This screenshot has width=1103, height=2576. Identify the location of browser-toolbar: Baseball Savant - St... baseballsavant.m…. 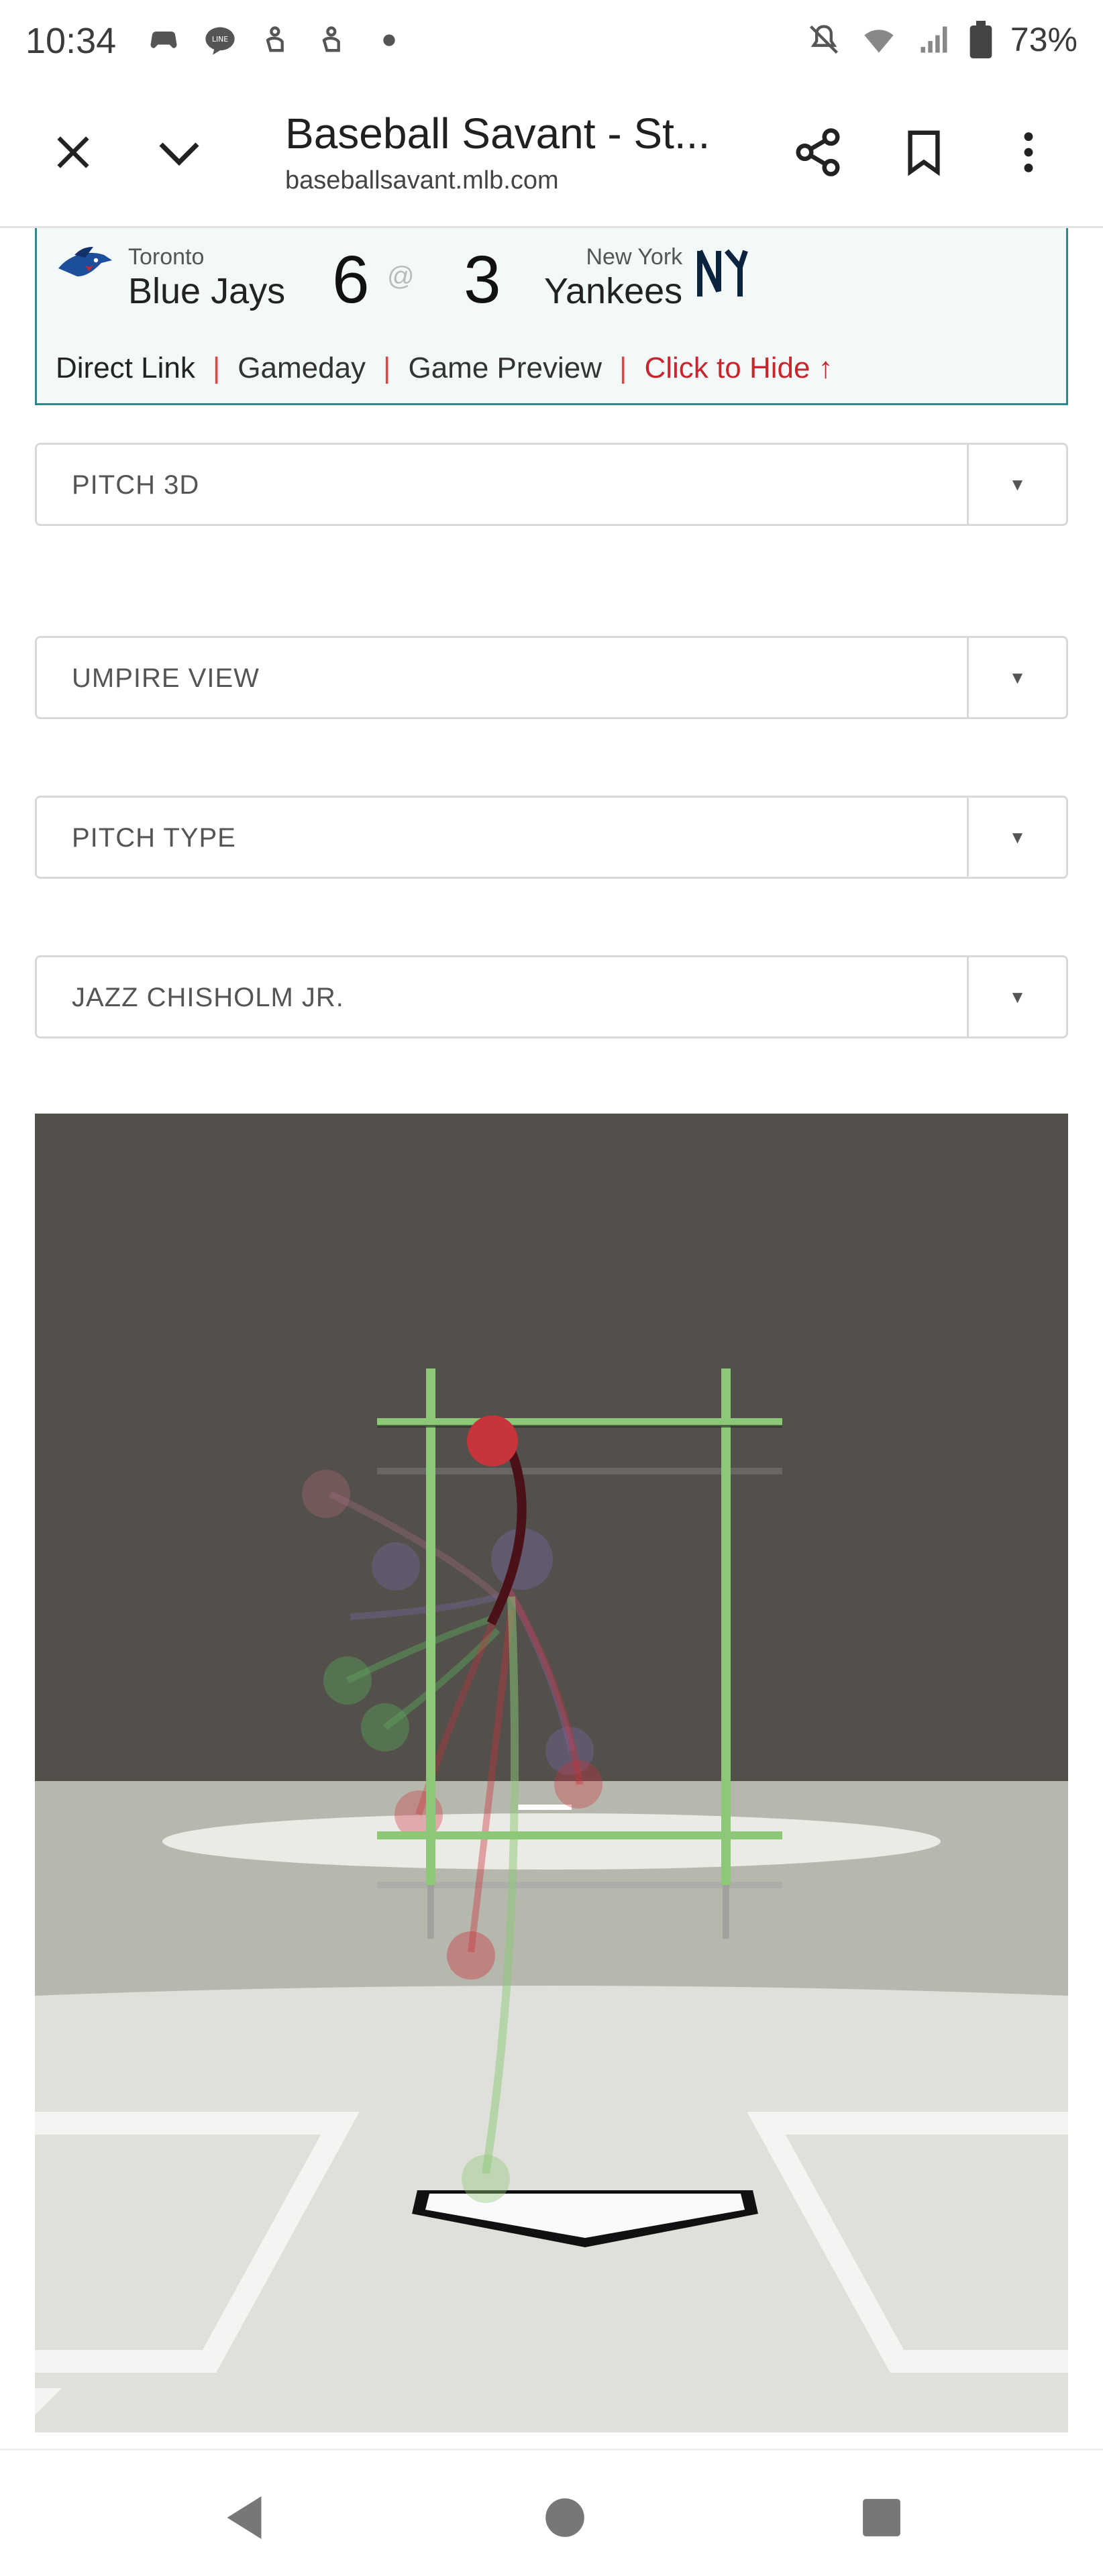
(551, 154).